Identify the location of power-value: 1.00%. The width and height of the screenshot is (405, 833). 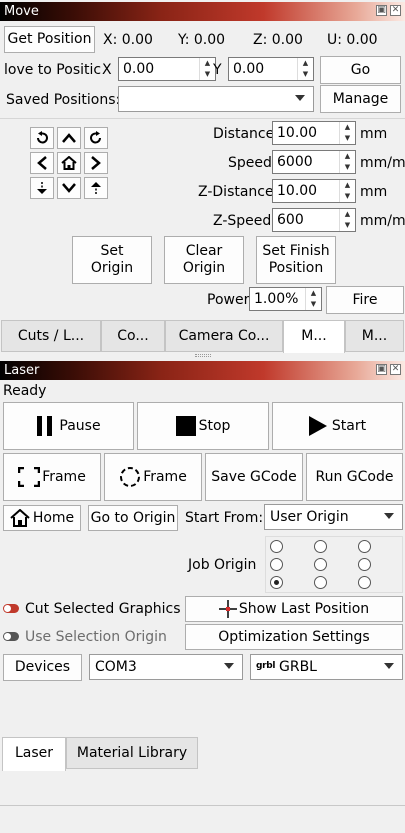
(276, 299).